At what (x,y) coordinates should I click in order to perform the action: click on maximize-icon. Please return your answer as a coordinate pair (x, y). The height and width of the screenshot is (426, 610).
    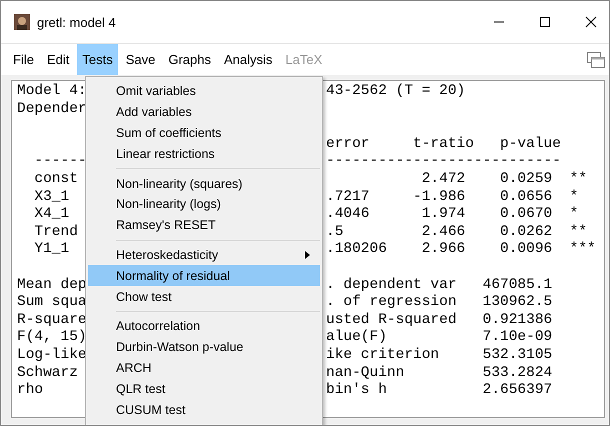
    Looking at the image, I should click on (545, 22).